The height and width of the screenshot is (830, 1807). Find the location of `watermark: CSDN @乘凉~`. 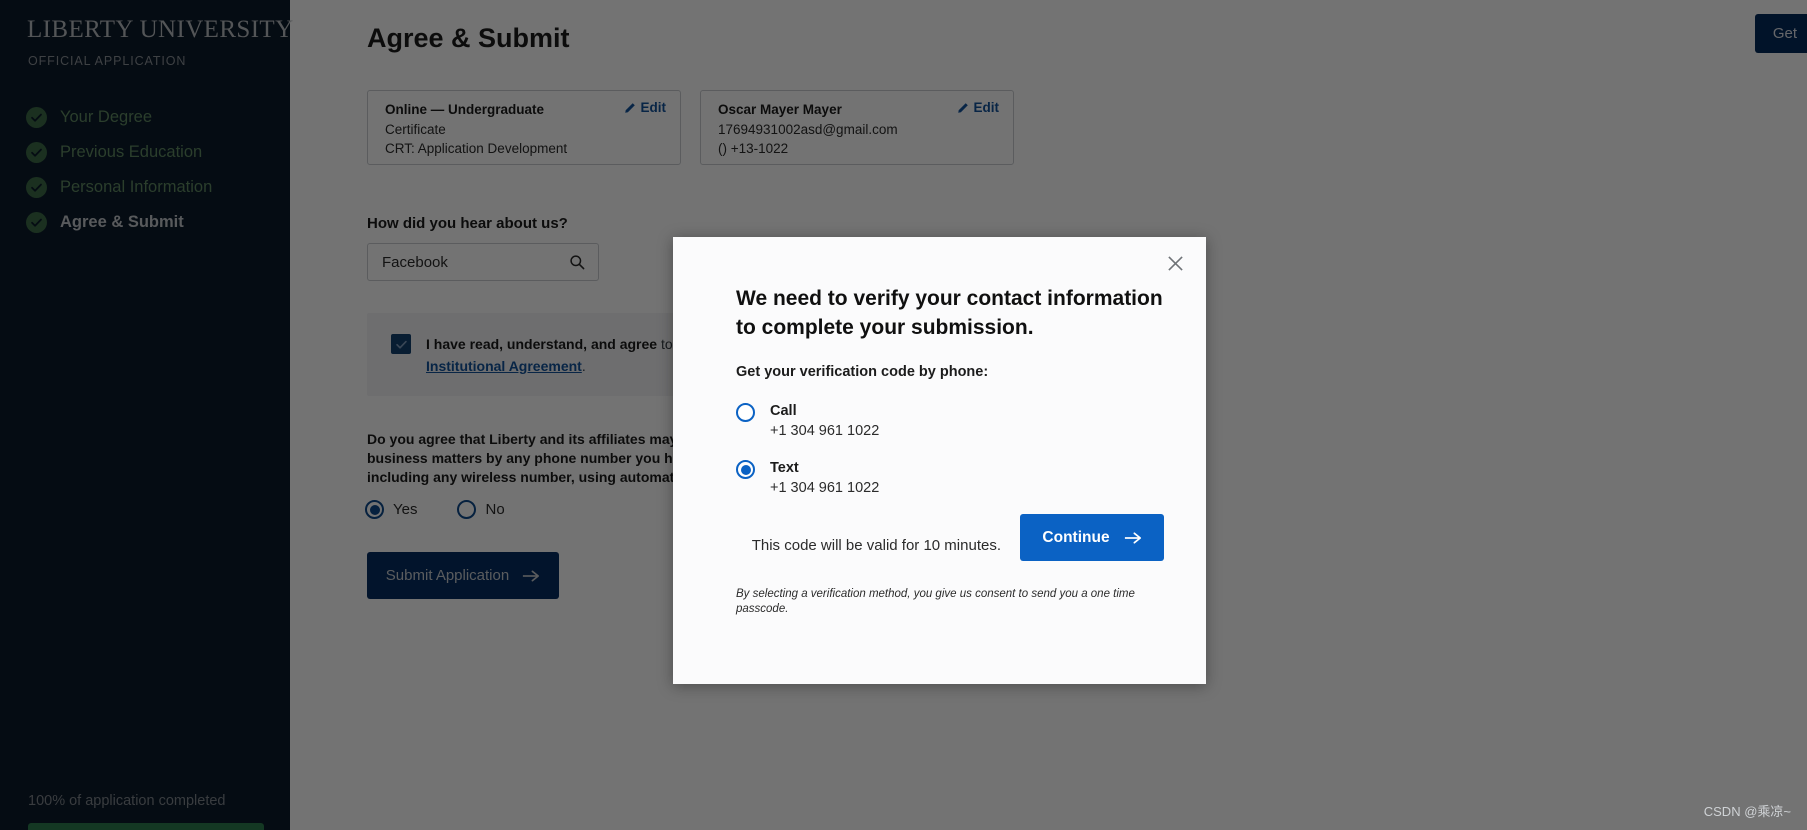

watermark: CSDN @乘凉~ is located at coordinates (1747, 811).